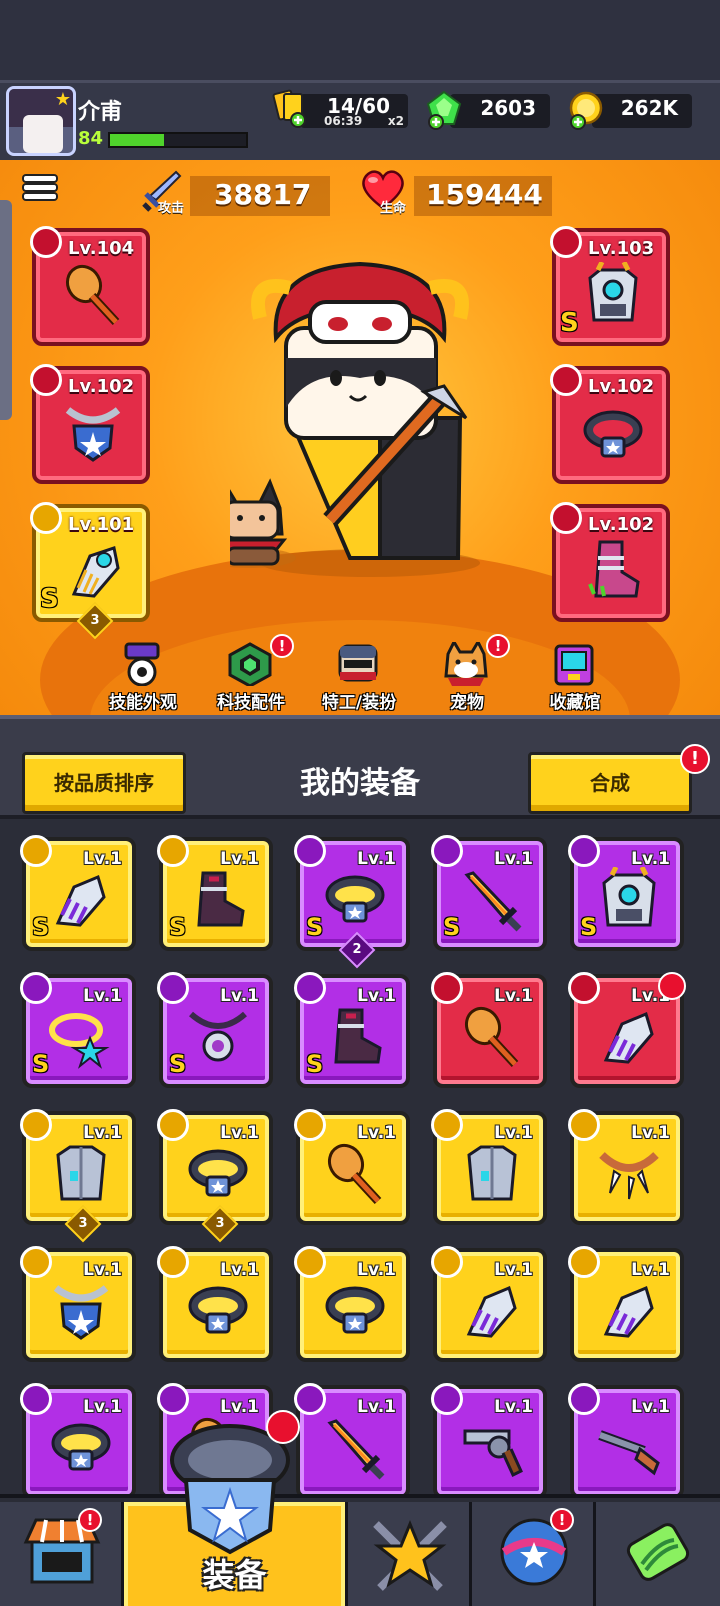  What do you see at coordinates (100, 112) in the screenshot?
I see `player-name: 介甫` at bounding box center [100, 112].